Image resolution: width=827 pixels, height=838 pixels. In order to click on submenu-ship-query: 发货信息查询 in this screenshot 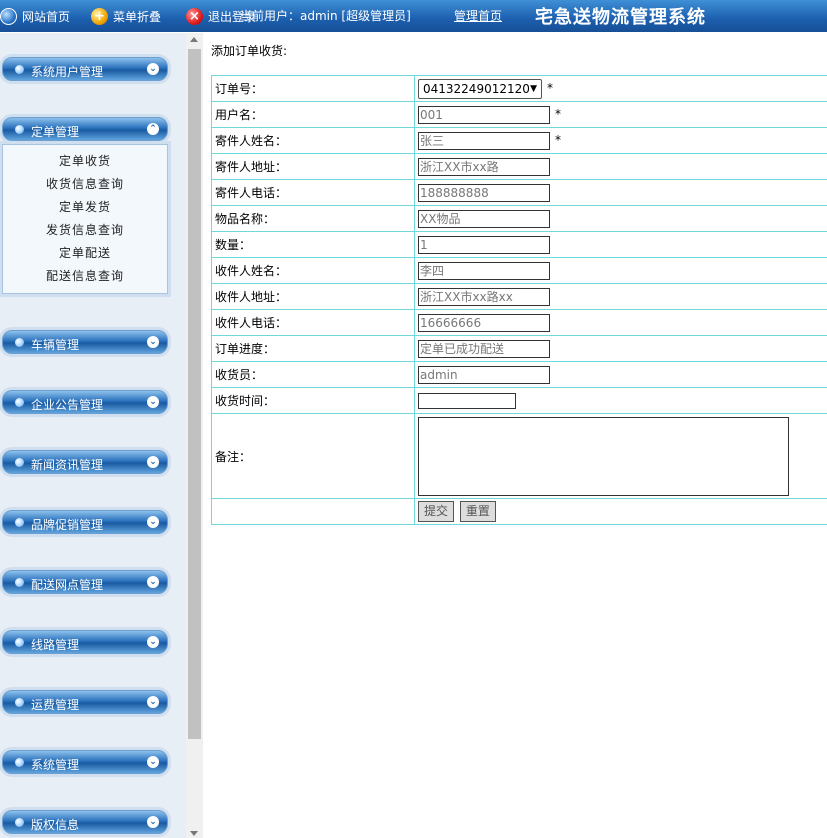, I will do `click(85, 230)`.